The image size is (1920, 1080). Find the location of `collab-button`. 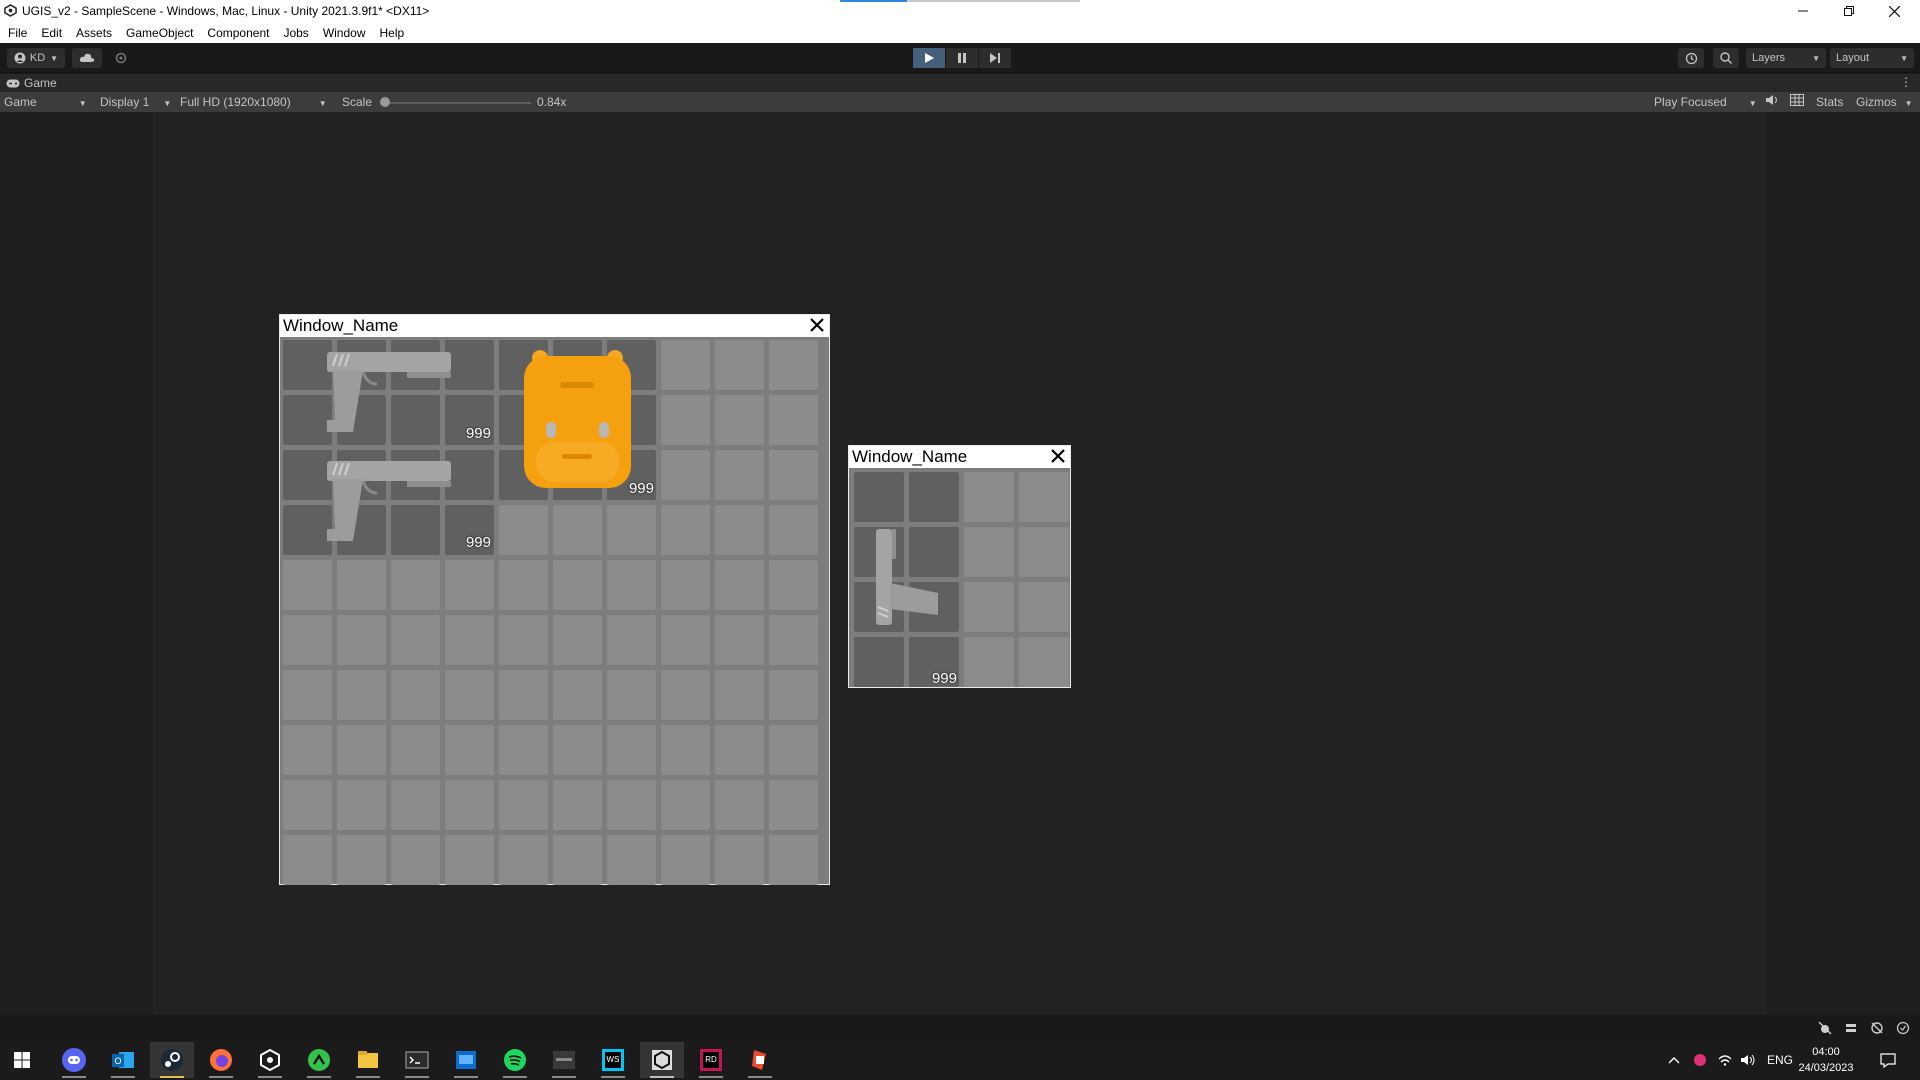

collab-button is located at coordinates (121, 58).